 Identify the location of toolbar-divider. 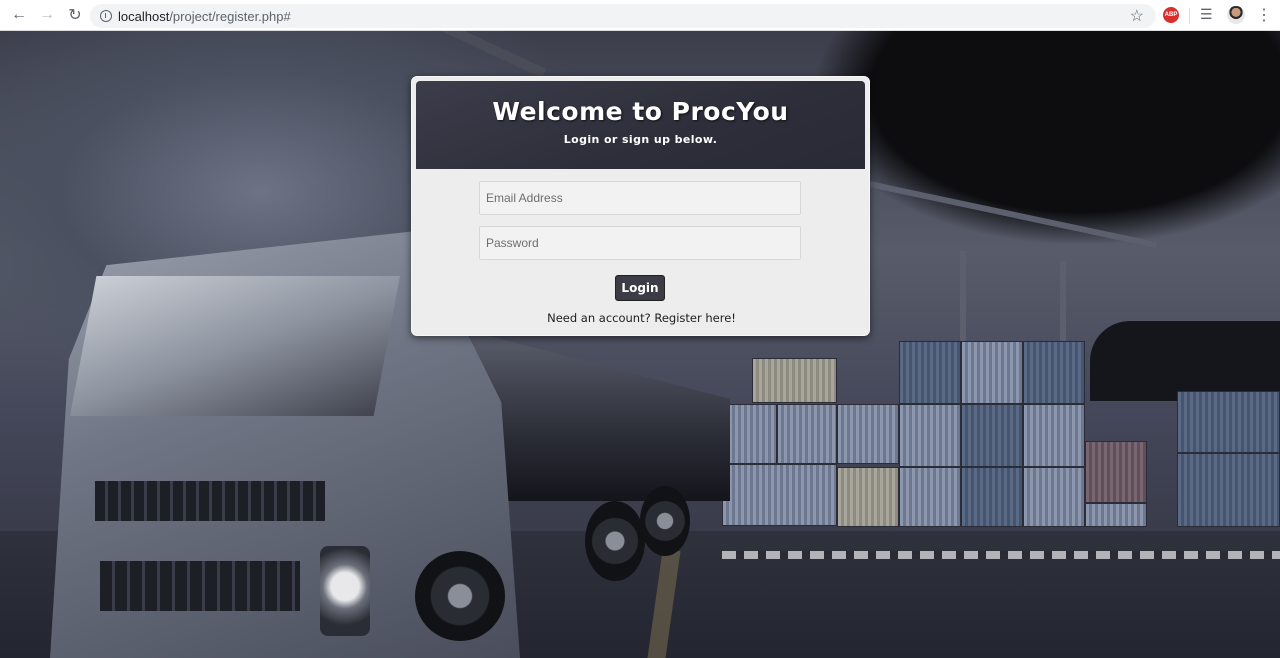
(1189, 16).